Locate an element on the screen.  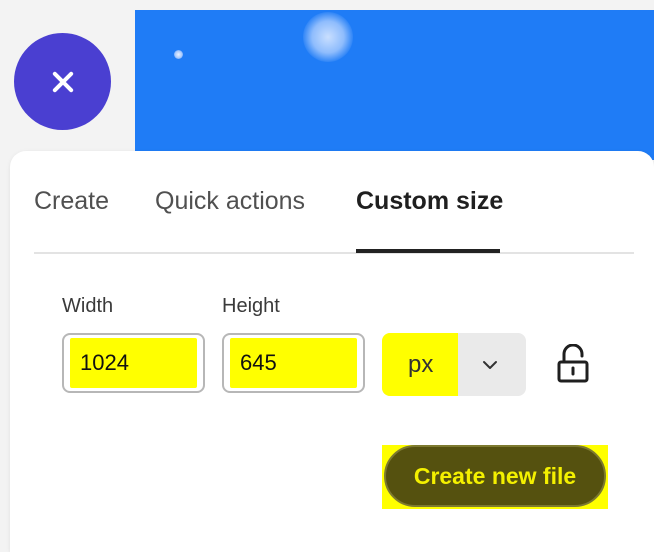
create-new-file-label: Create new file is located at coordinates (495, 475).